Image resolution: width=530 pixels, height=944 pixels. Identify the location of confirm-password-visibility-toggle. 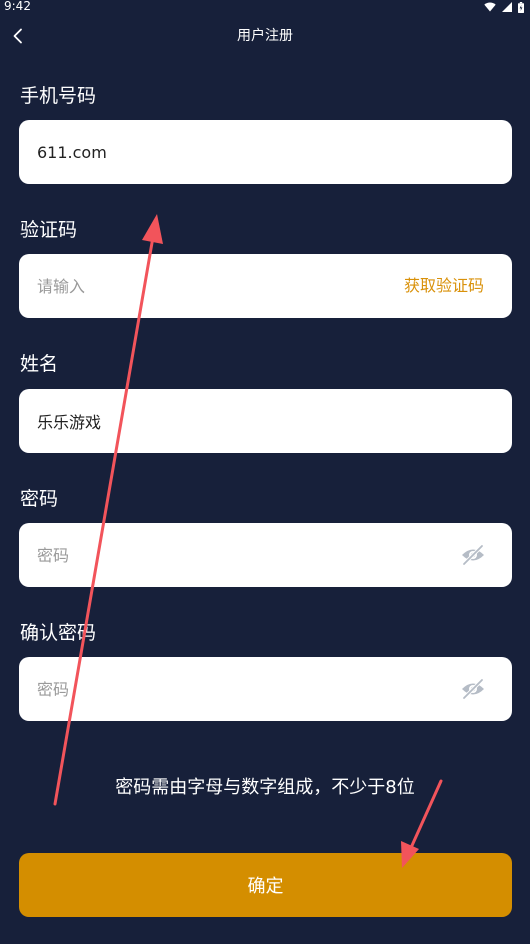
(473, 689).